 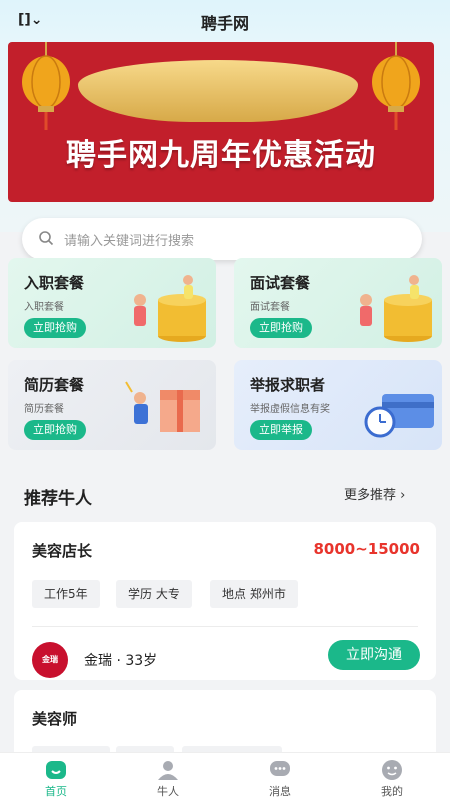 What do you see at coordinates (58, 499) in the screenshot?
I see `section-title: 推荐牛人` at bounding box center [58, 499].